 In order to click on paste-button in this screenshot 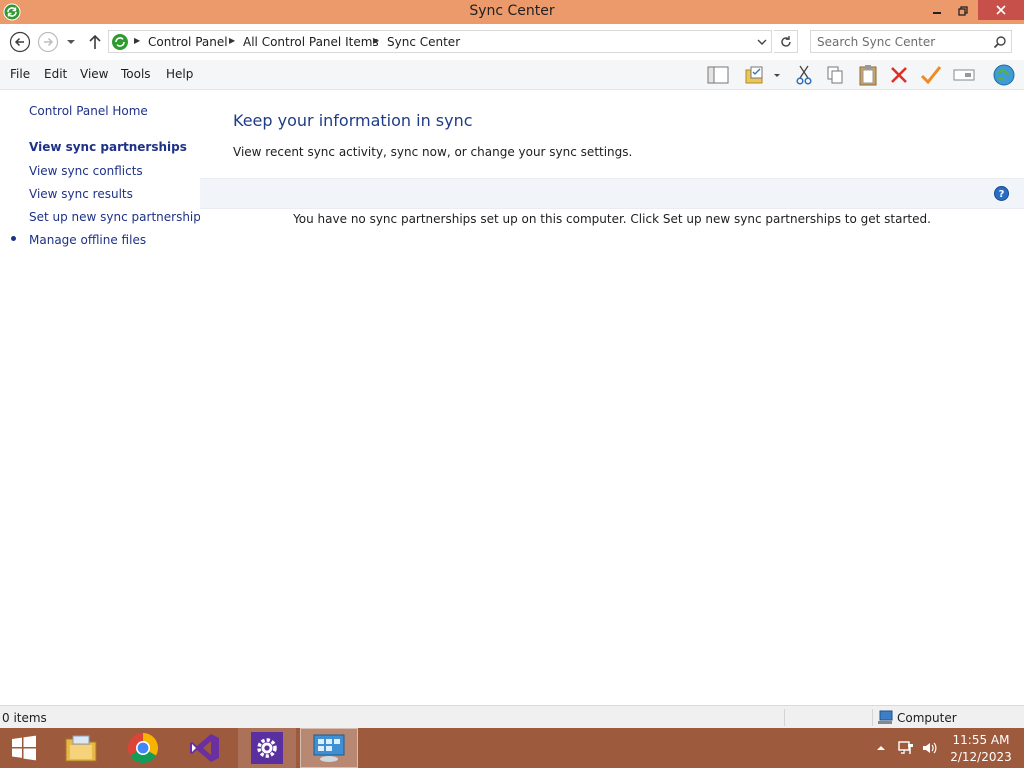, I will do `click(868, 75)`.